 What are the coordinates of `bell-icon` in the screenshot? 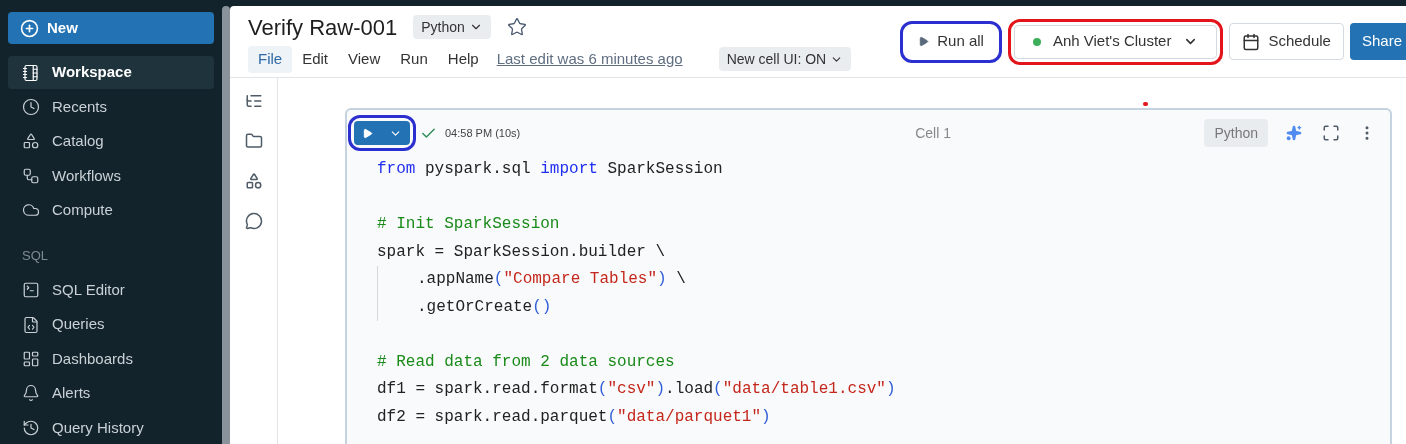 It's located at (31, 393).